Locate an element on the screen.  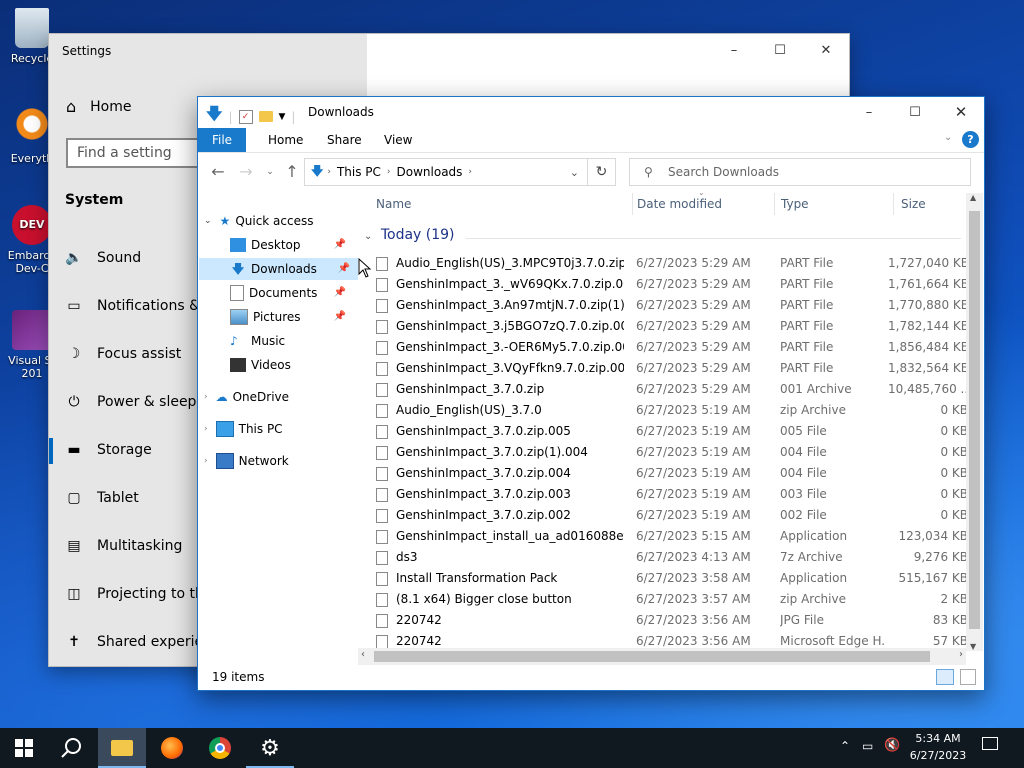
up-button: ↑ is located at coordinates (292, 172).